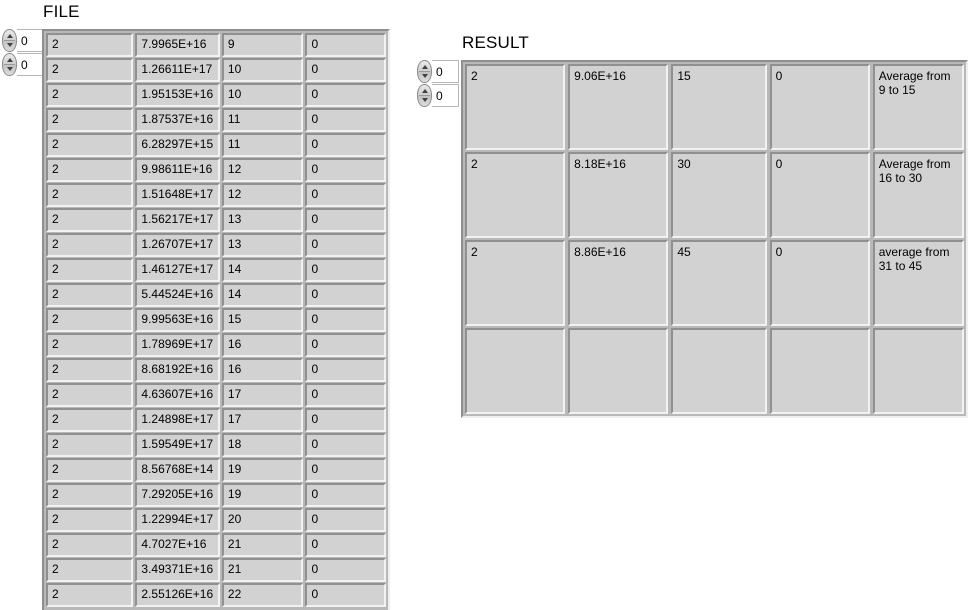 This screenshot has height=610, width=969. Describe the element at coordinates (9, 40) in the screenshot. I see `file-row-index-spinner` at that location.